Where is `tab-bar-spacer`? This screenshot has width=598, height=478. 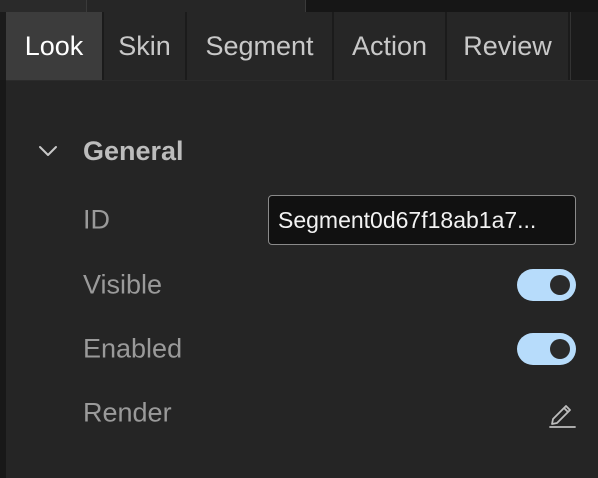
tab-bar-spacer is located at coordinates (584, 46).